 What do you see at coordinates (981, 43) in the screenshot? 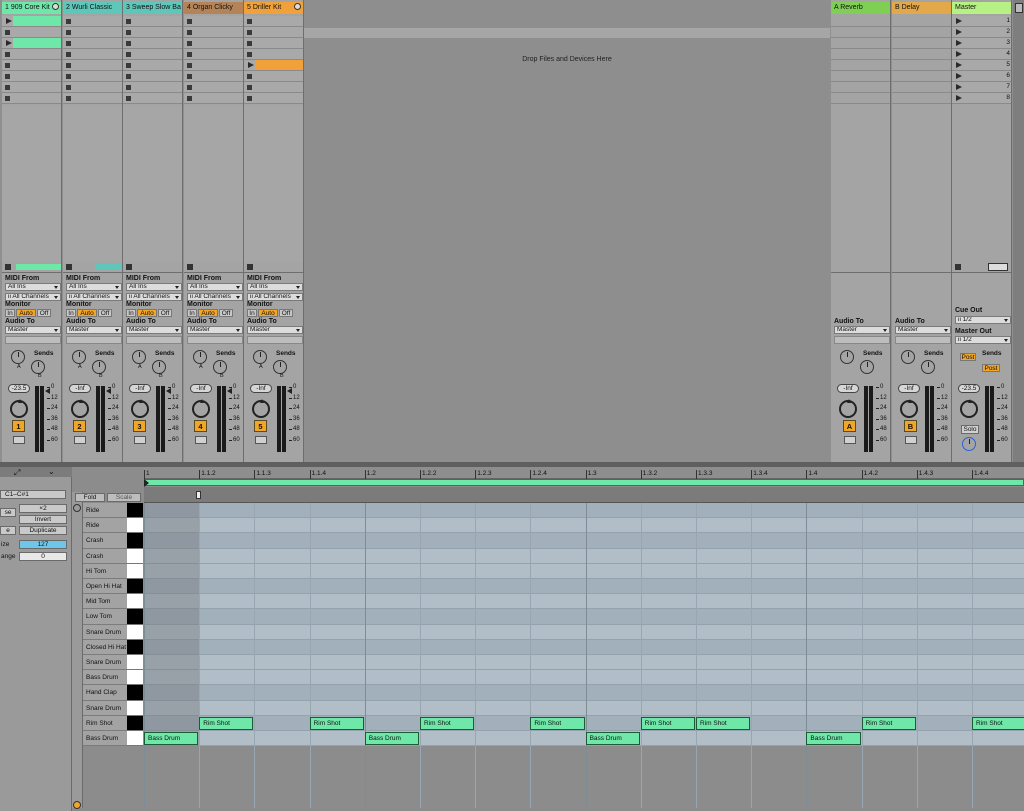
I see `scene-slot: 3` at bounding box center [981, 43].